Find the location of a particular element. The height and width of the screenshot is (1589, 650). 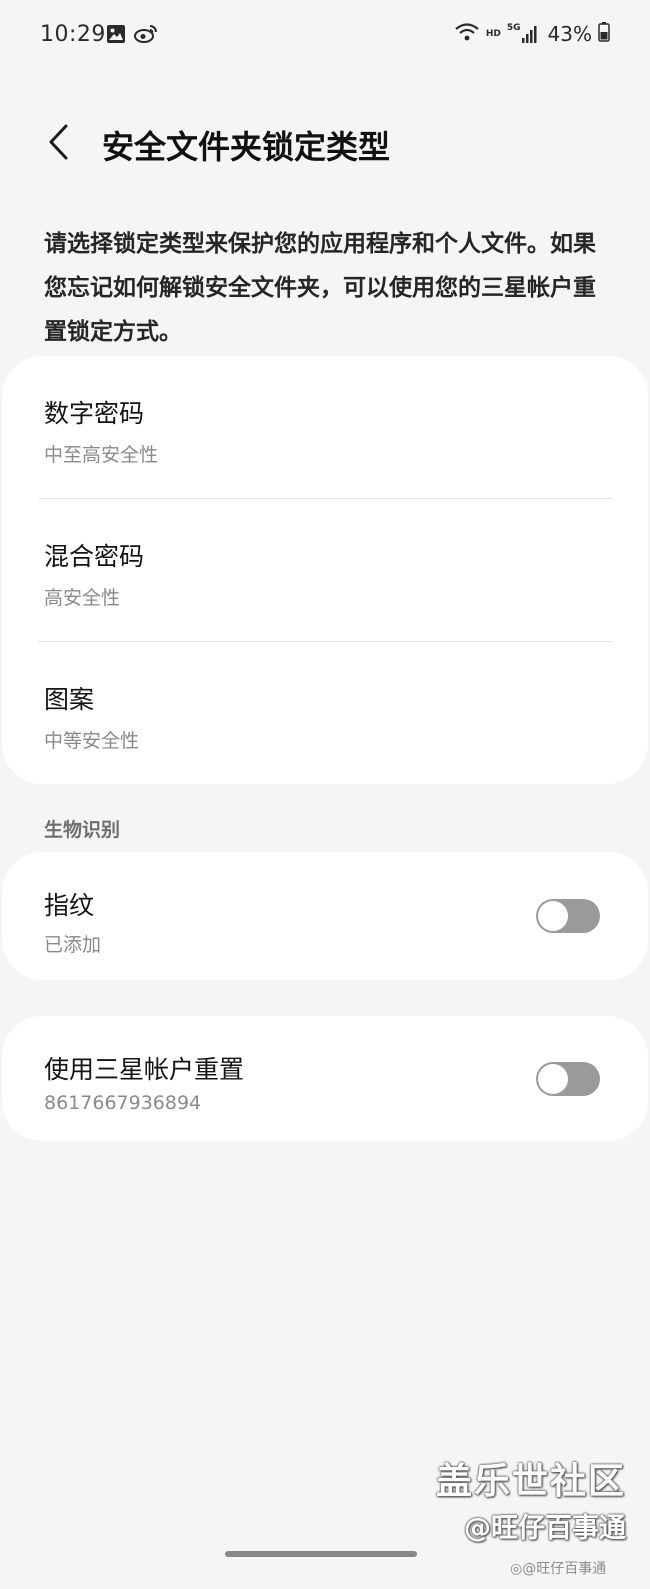

hd-icon: HD is located at coordinates (493, 33).